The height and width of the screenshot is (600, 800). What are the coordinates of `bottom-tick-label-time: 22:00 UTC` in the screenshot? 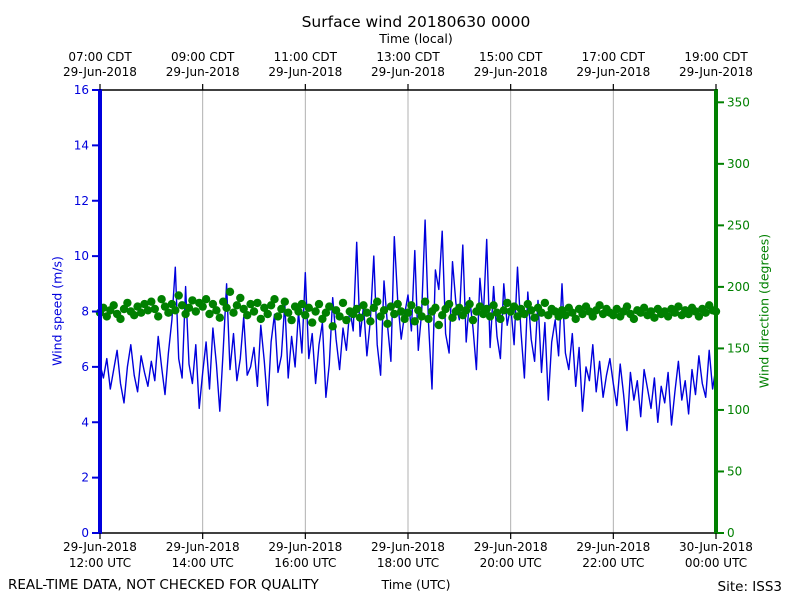 It's located at (613, 563).